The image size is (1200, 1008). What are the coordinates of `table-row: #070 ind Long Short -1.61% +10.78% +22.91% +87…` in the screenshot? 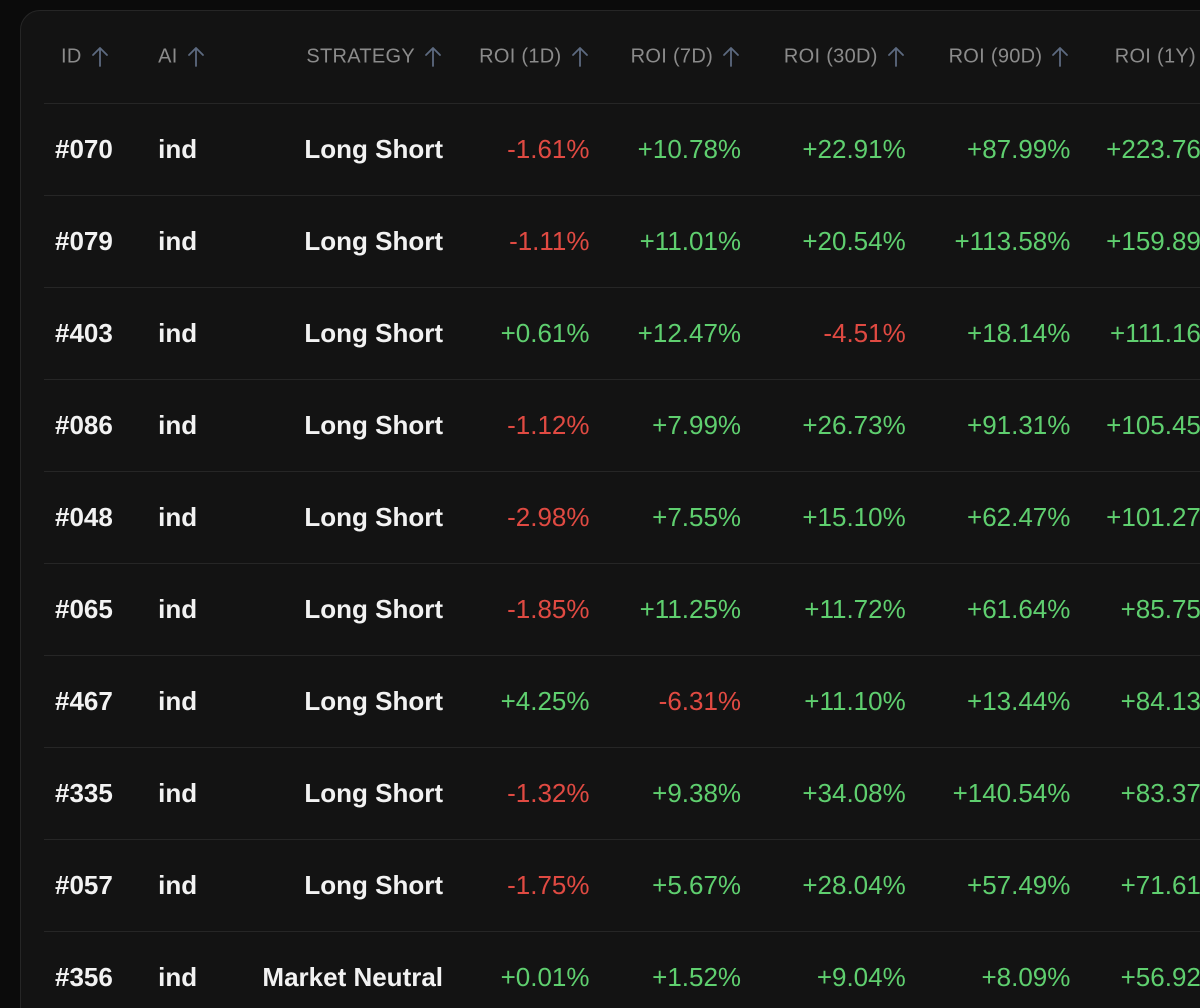 It's located at (622, 149).